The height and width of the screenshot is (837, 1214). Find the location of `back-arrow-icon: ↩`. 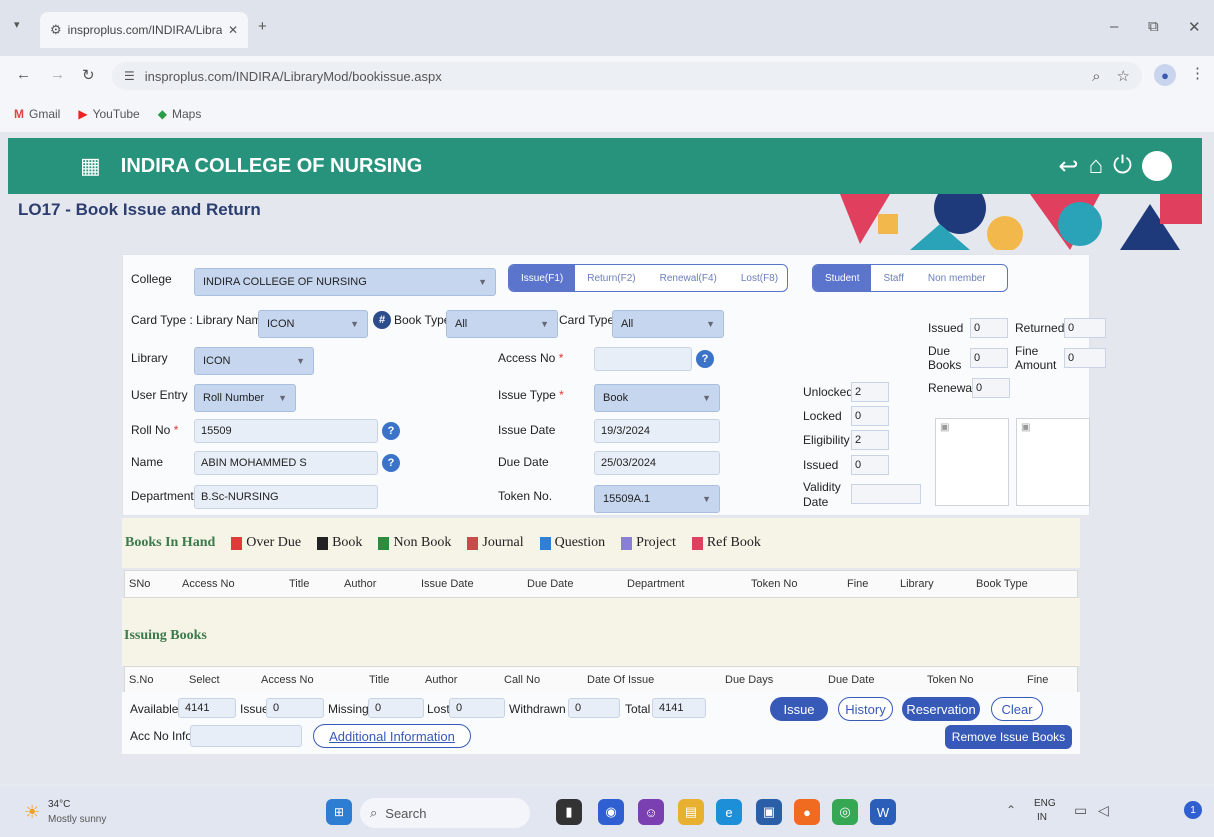

back-arrow-icon: ↩ is located at coordinates (1068, 166).